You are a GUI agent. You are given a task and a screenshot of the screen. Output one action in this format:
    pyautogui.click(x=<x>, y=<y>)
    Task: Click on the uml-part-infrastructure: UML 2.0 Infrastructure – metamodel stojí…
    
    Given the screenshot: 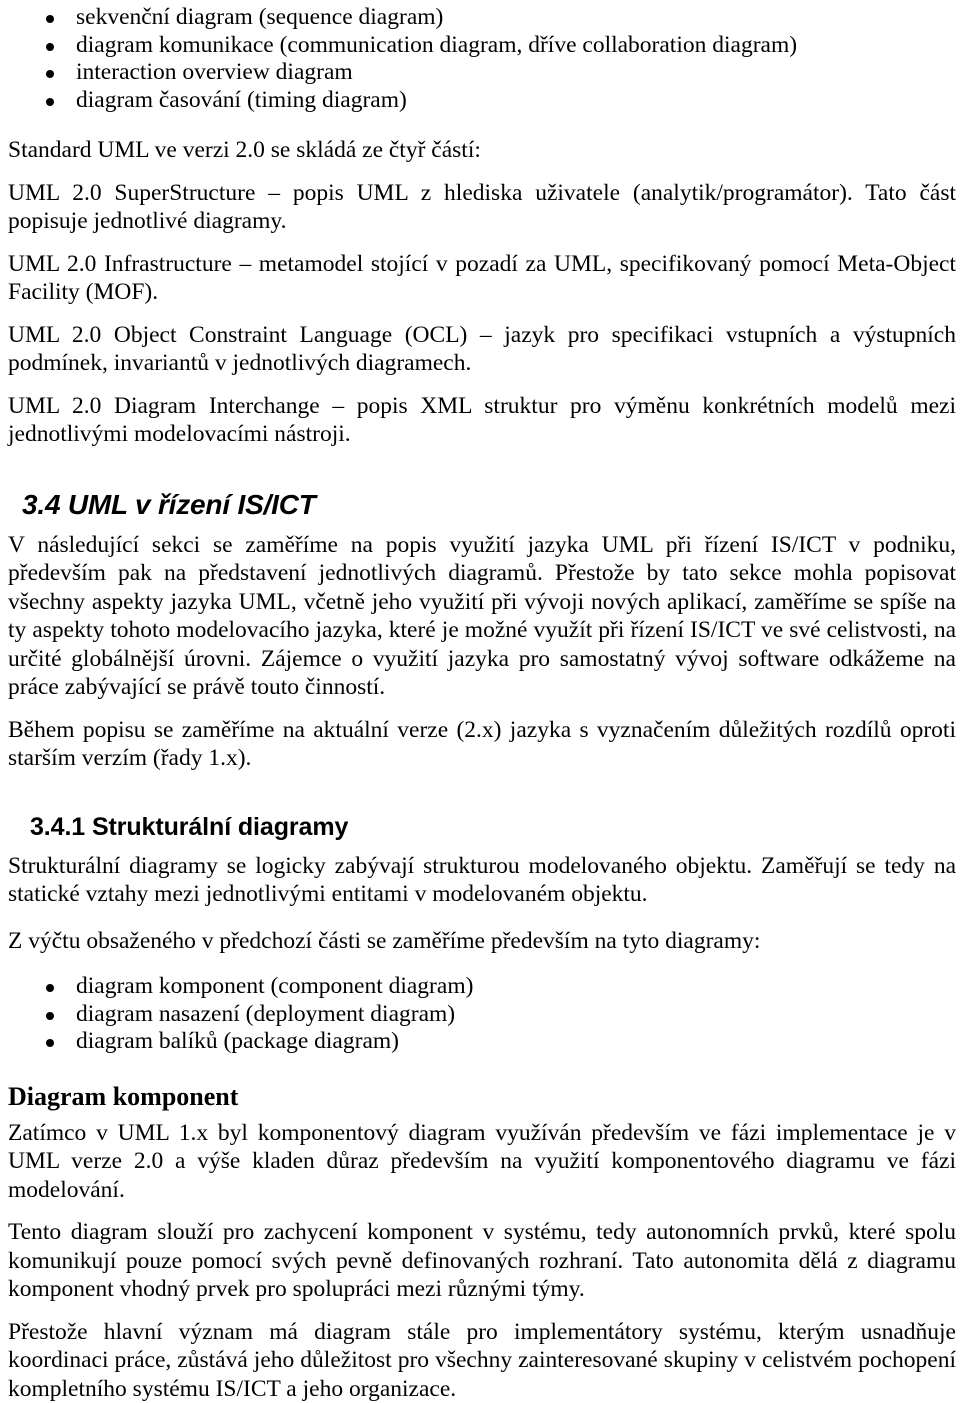 What is the action you would take?
    pyautogui.click(x=482, y=278)
    